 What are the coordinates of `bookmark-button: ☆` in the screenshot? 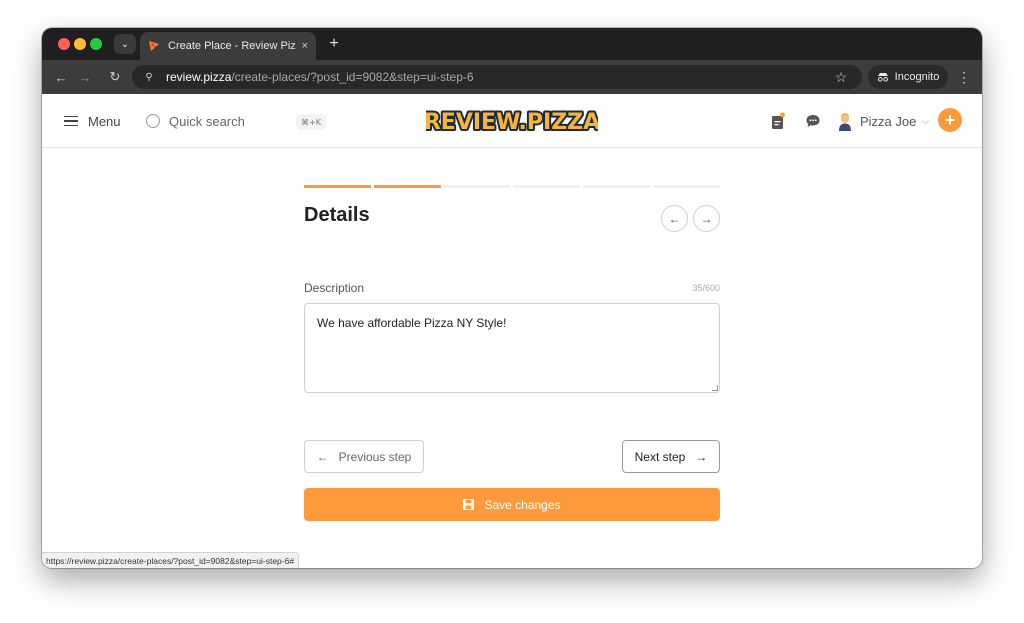 It's located at (841, 77).